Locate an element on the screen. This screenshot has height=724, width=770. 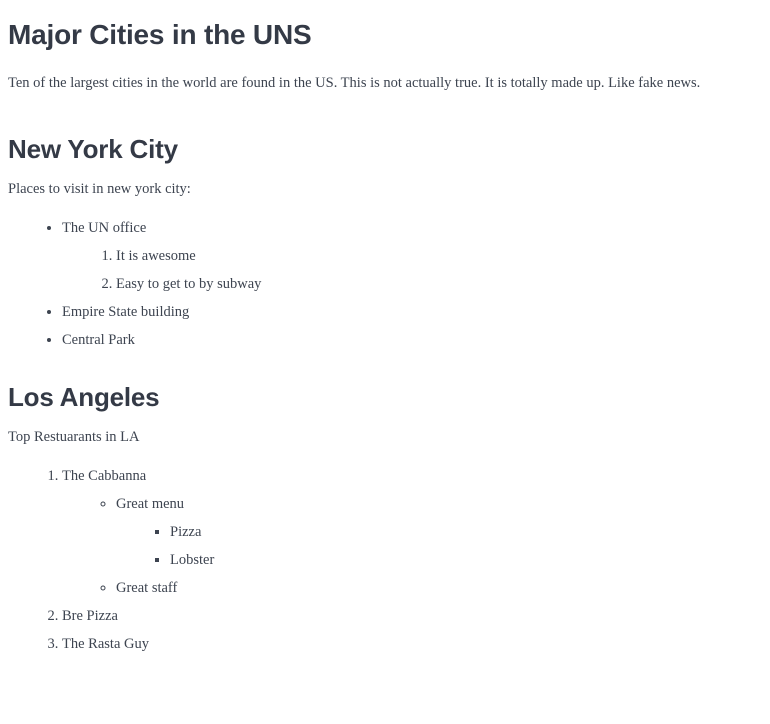
list-item-label: Great menu is located at coordinates (150, 504).